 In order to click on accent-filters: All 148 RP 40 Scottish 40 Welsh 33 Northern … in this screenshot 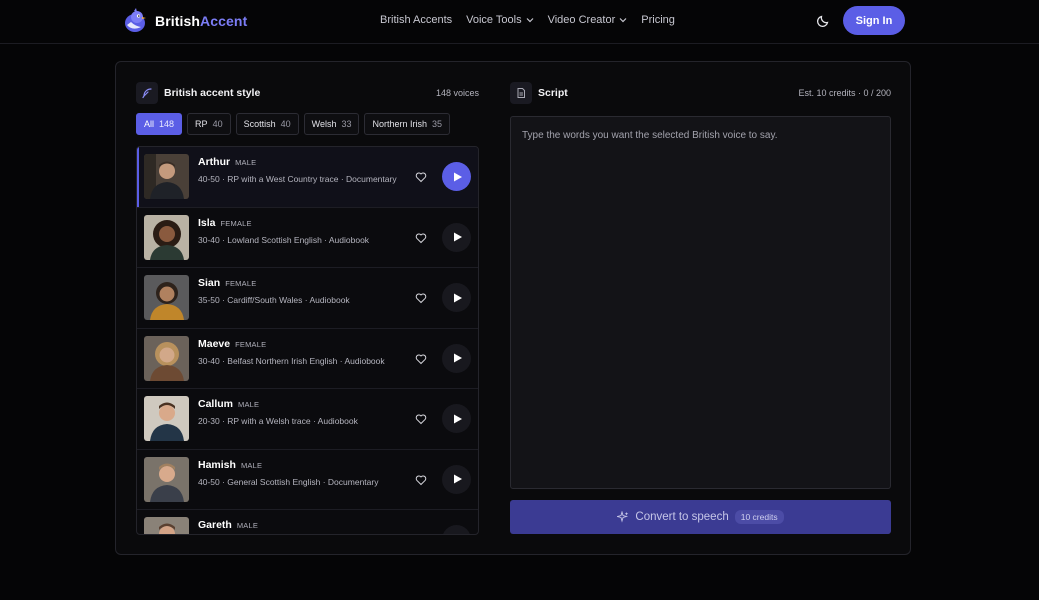, I will do `click(293, 124)`.